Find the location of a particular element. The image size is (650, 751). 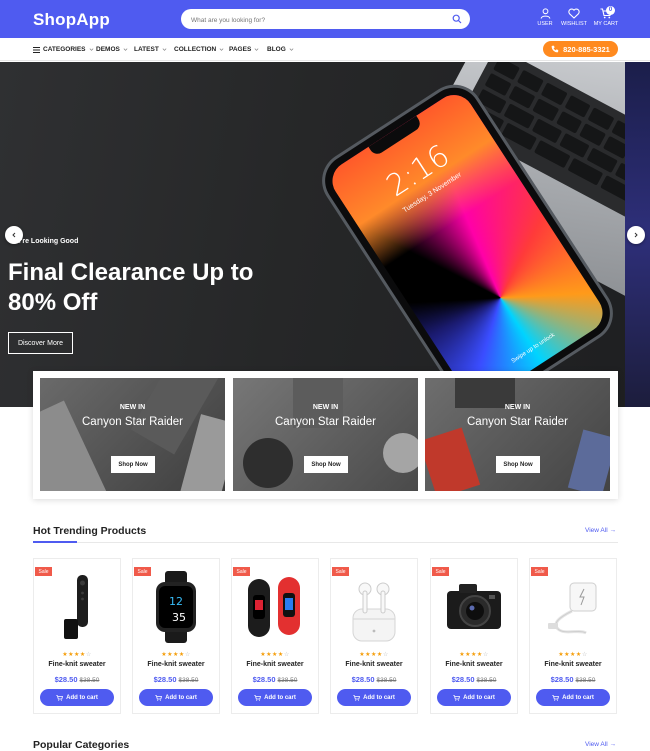

wishlist-button: WISHLIST is located at coordinates (574, 17).